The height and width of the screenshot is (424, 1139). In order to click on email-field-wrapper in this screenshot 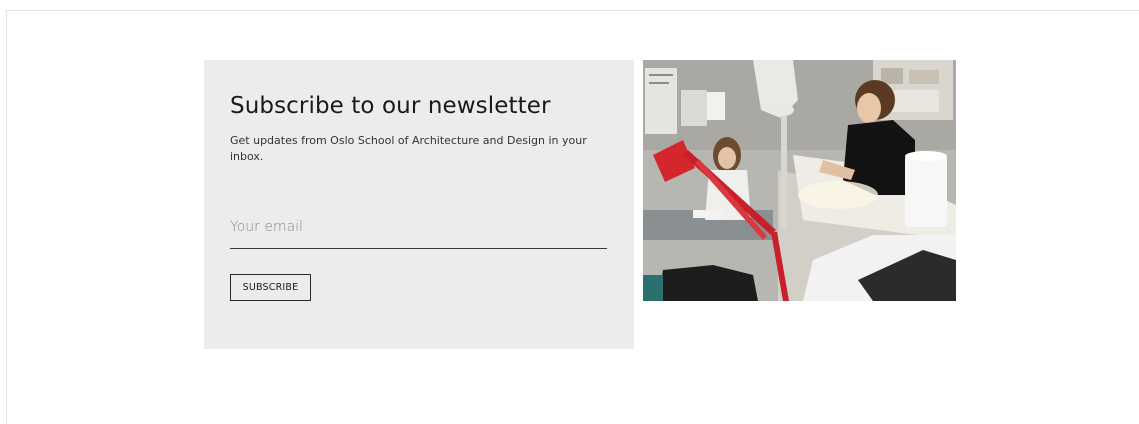, I will do `click(418, 230)`.